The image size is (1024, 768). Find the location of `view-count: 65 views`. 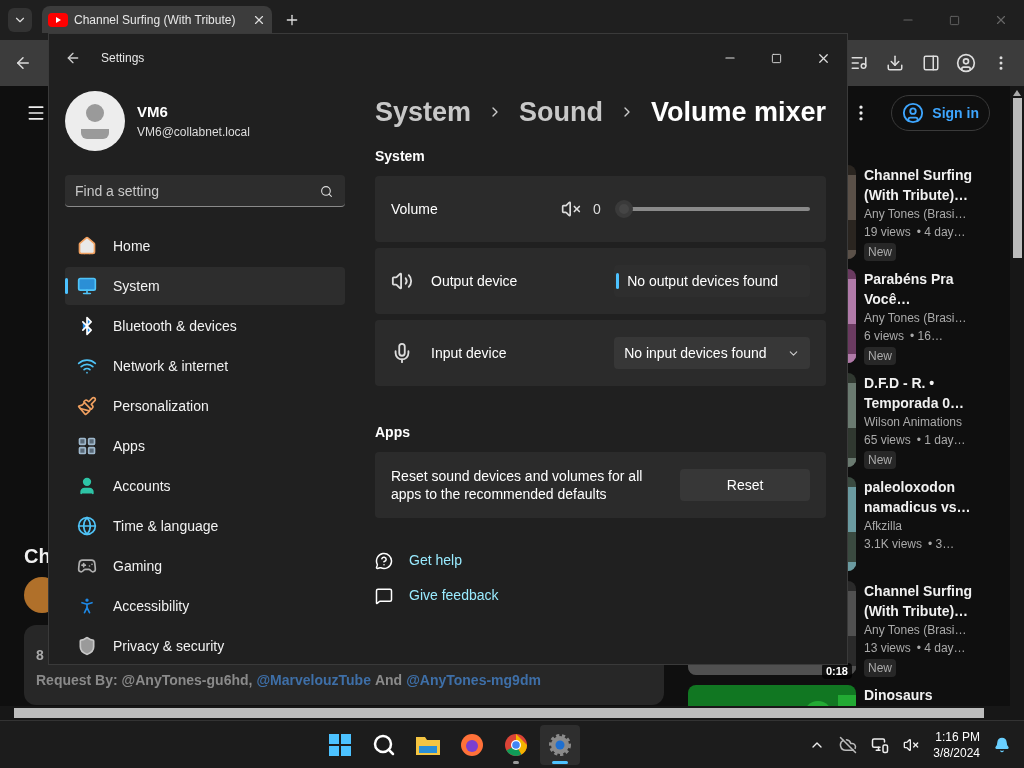

view-count: 65 views is located at coordinates (887, 440).